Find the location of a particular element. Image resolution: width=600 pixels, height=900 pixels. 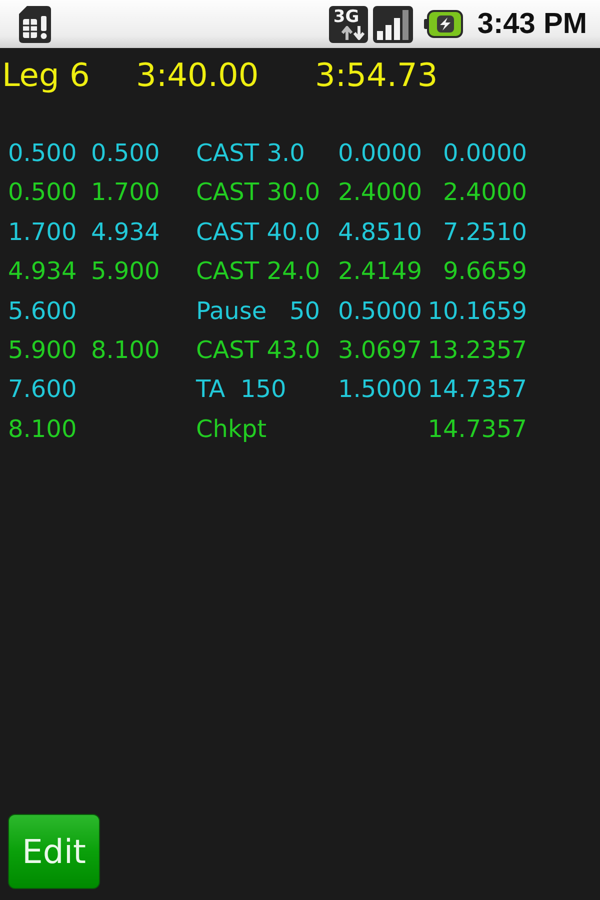

sim-card-warning-icon is located at coordinates (35, 24).